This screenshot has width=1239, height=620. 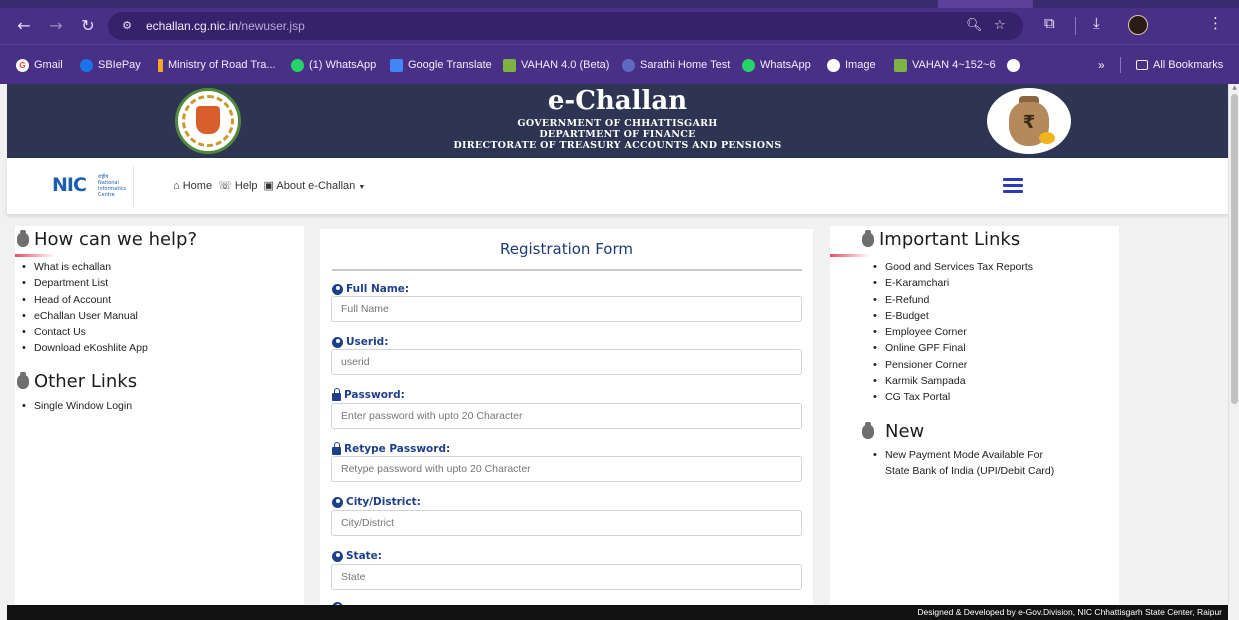 I want to click on help-icon: ☏, so click(x=225, y=186).